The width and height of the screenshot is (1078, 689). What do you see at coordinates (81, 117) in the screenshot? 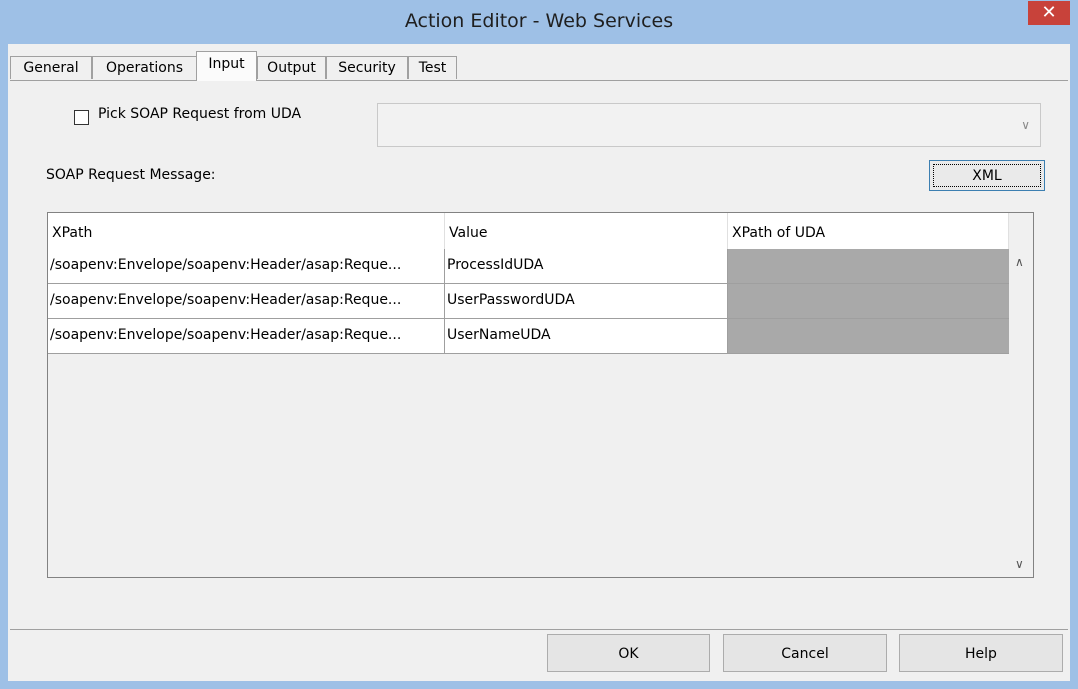
I see `pick-soap-checkbox` at bounding box center [81, 117].